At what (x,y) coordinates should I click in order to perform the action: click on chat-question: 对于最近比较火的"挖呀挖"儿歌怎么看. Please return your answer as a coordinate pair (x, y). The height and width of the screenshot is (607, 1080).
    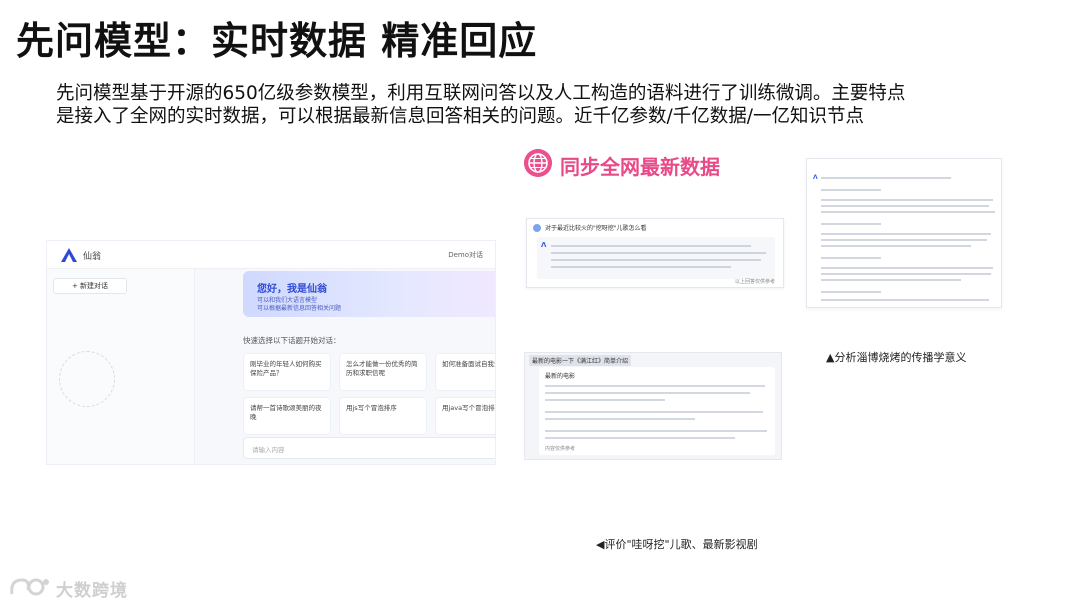
    Looking at the image, I should click on (596, 228).